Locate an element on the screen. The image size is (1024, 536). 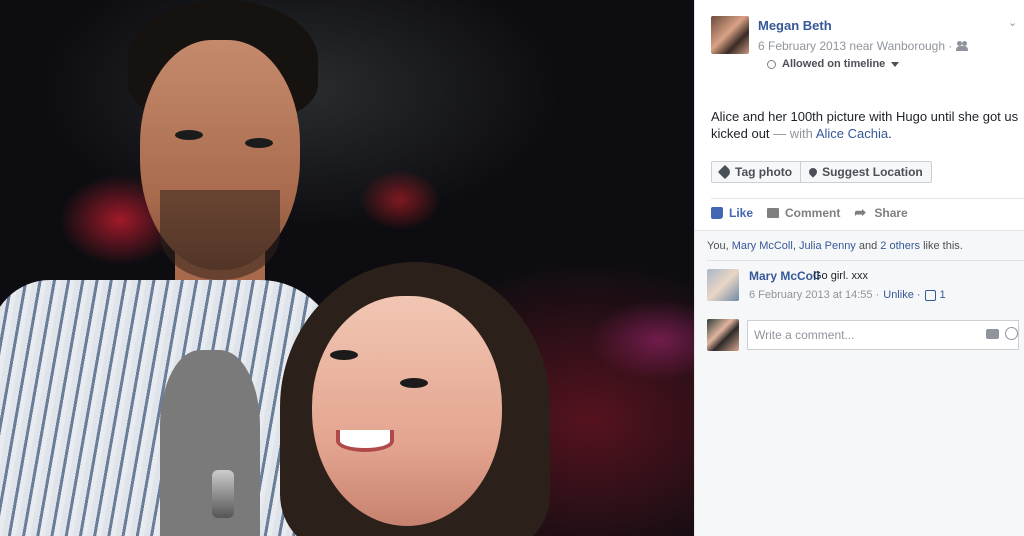
likes-others-link: 2 others is located at coordinates (900, 246).